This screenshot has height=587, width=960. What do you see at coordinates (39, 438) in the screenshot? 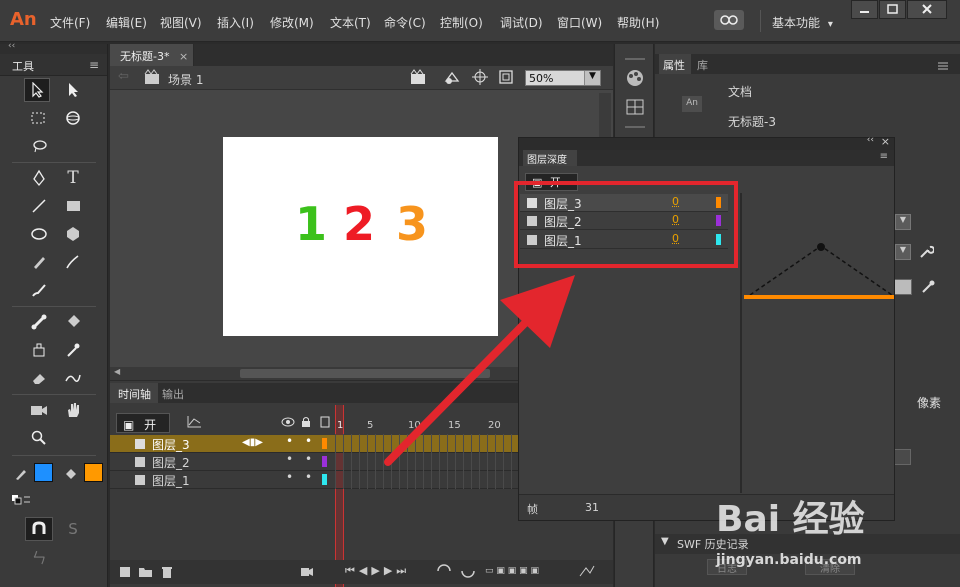
I see `zoom-tool-icon` at bounding box center [39, 438].